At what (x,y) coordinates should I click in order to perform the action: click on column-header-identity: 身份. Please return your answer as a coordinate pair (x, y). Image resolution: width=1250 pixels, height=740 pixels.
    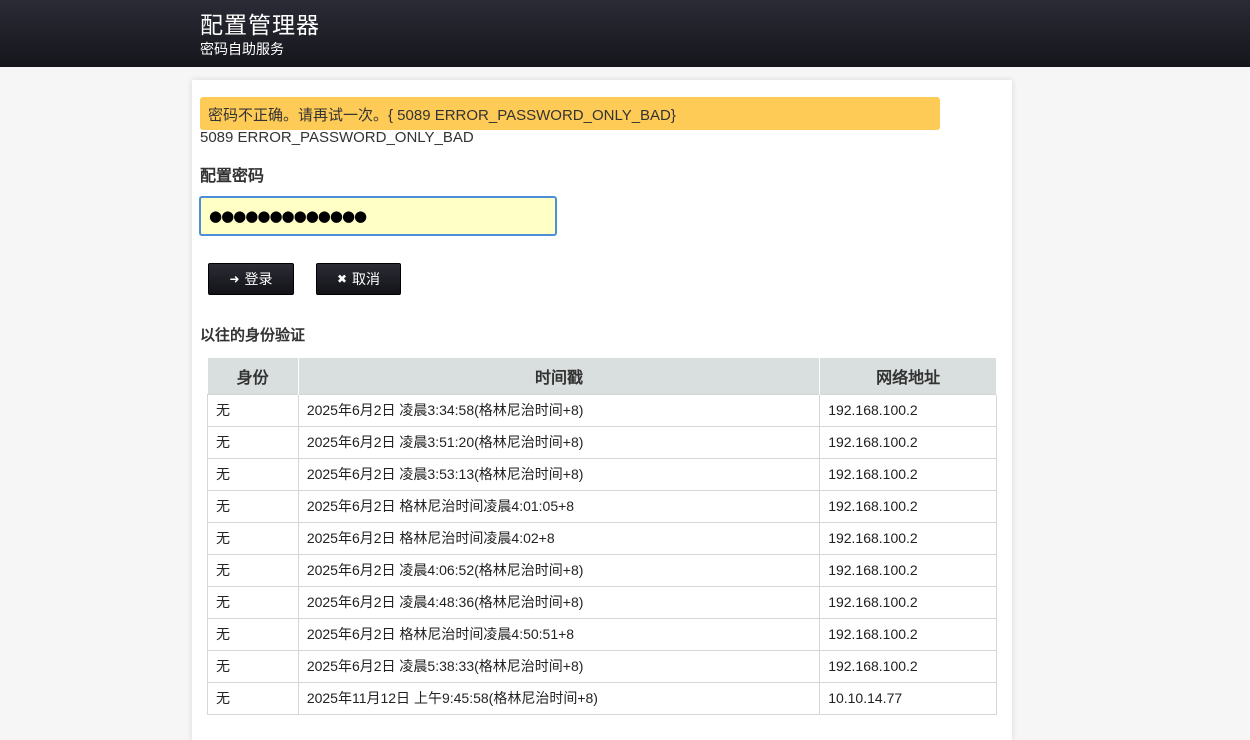
    Looking at the image, I should click on (253, 376).